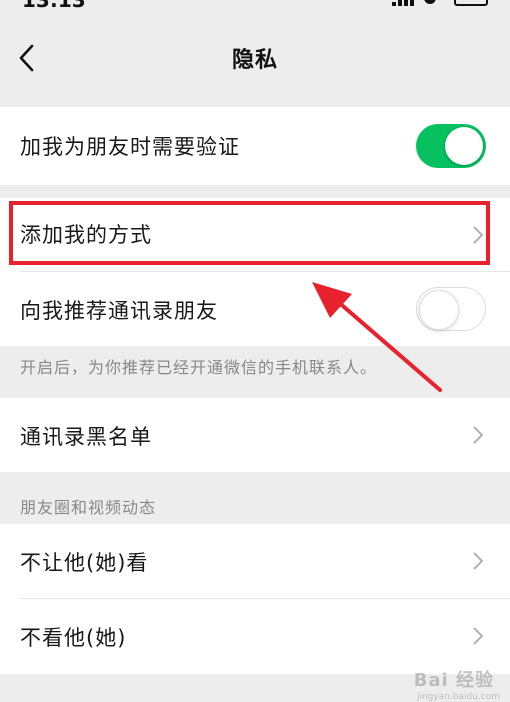 Image resolution: width=510 pixels, height=702 pixels. What do you see at coordinates (73, 638) in the screenshot?
I see `dont-see-label: 不看他(她)` at bounding box center [73, 638].